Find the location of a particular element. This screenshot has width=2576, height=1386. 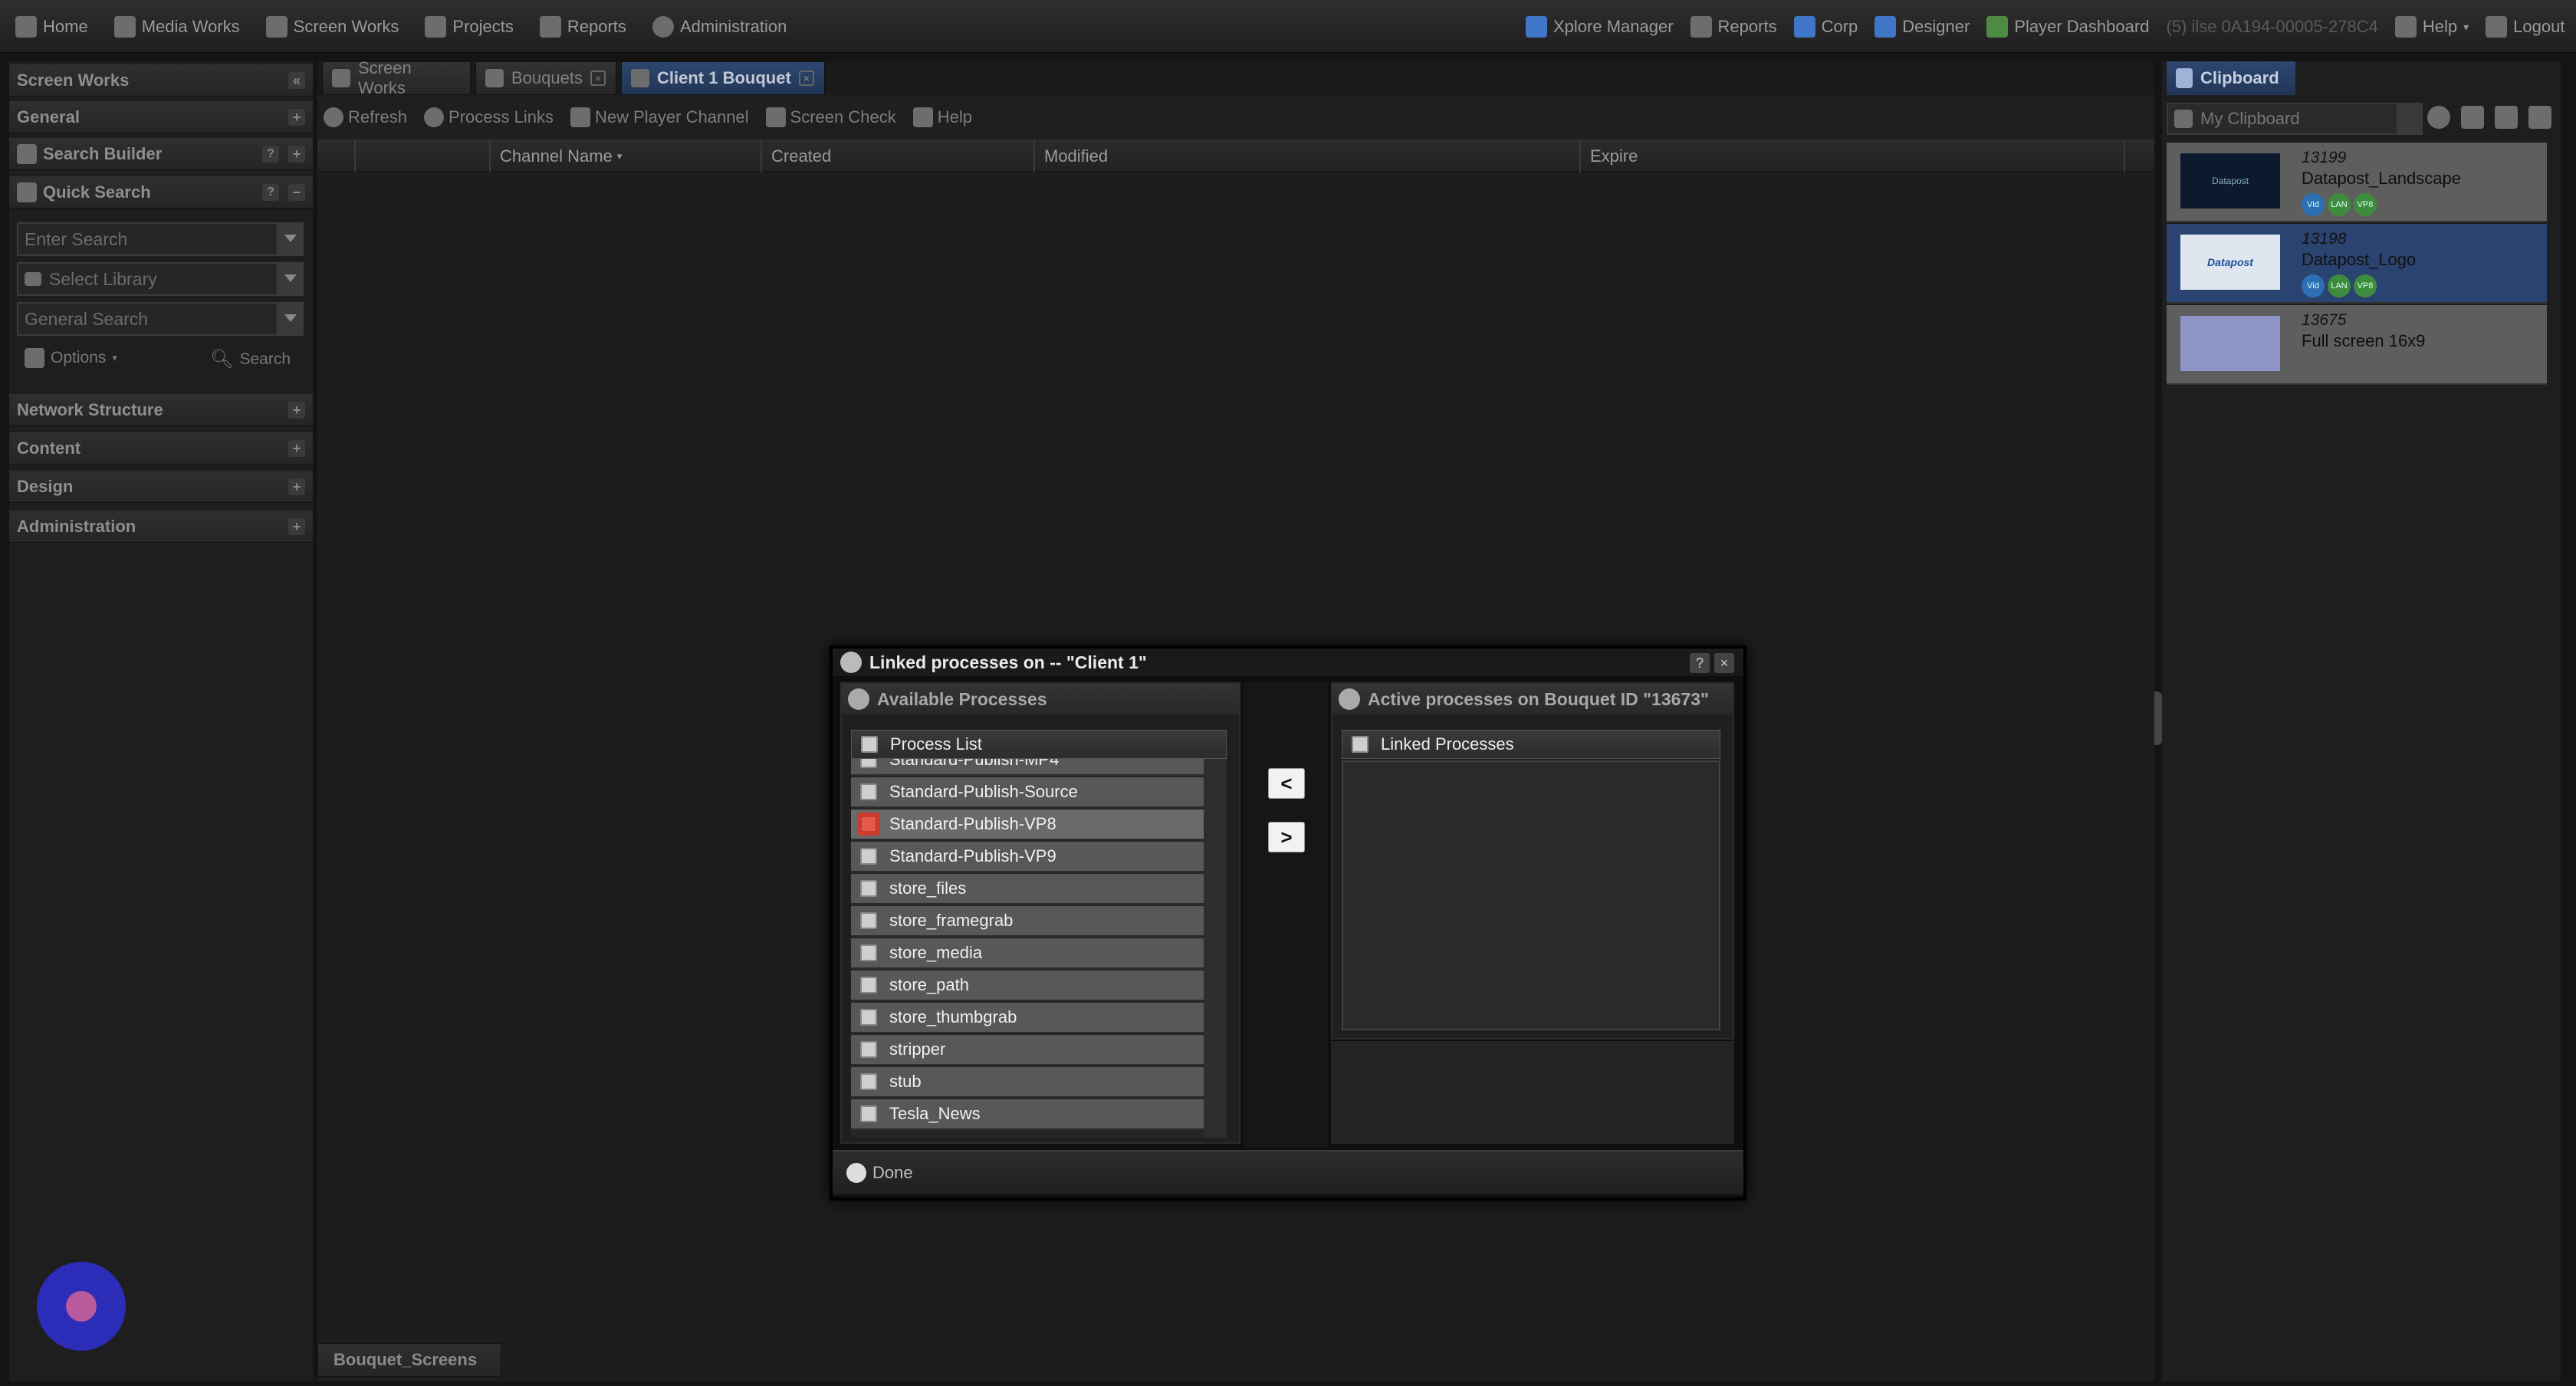

collapse-panel-icon: « is located at coordinates (297, 80).